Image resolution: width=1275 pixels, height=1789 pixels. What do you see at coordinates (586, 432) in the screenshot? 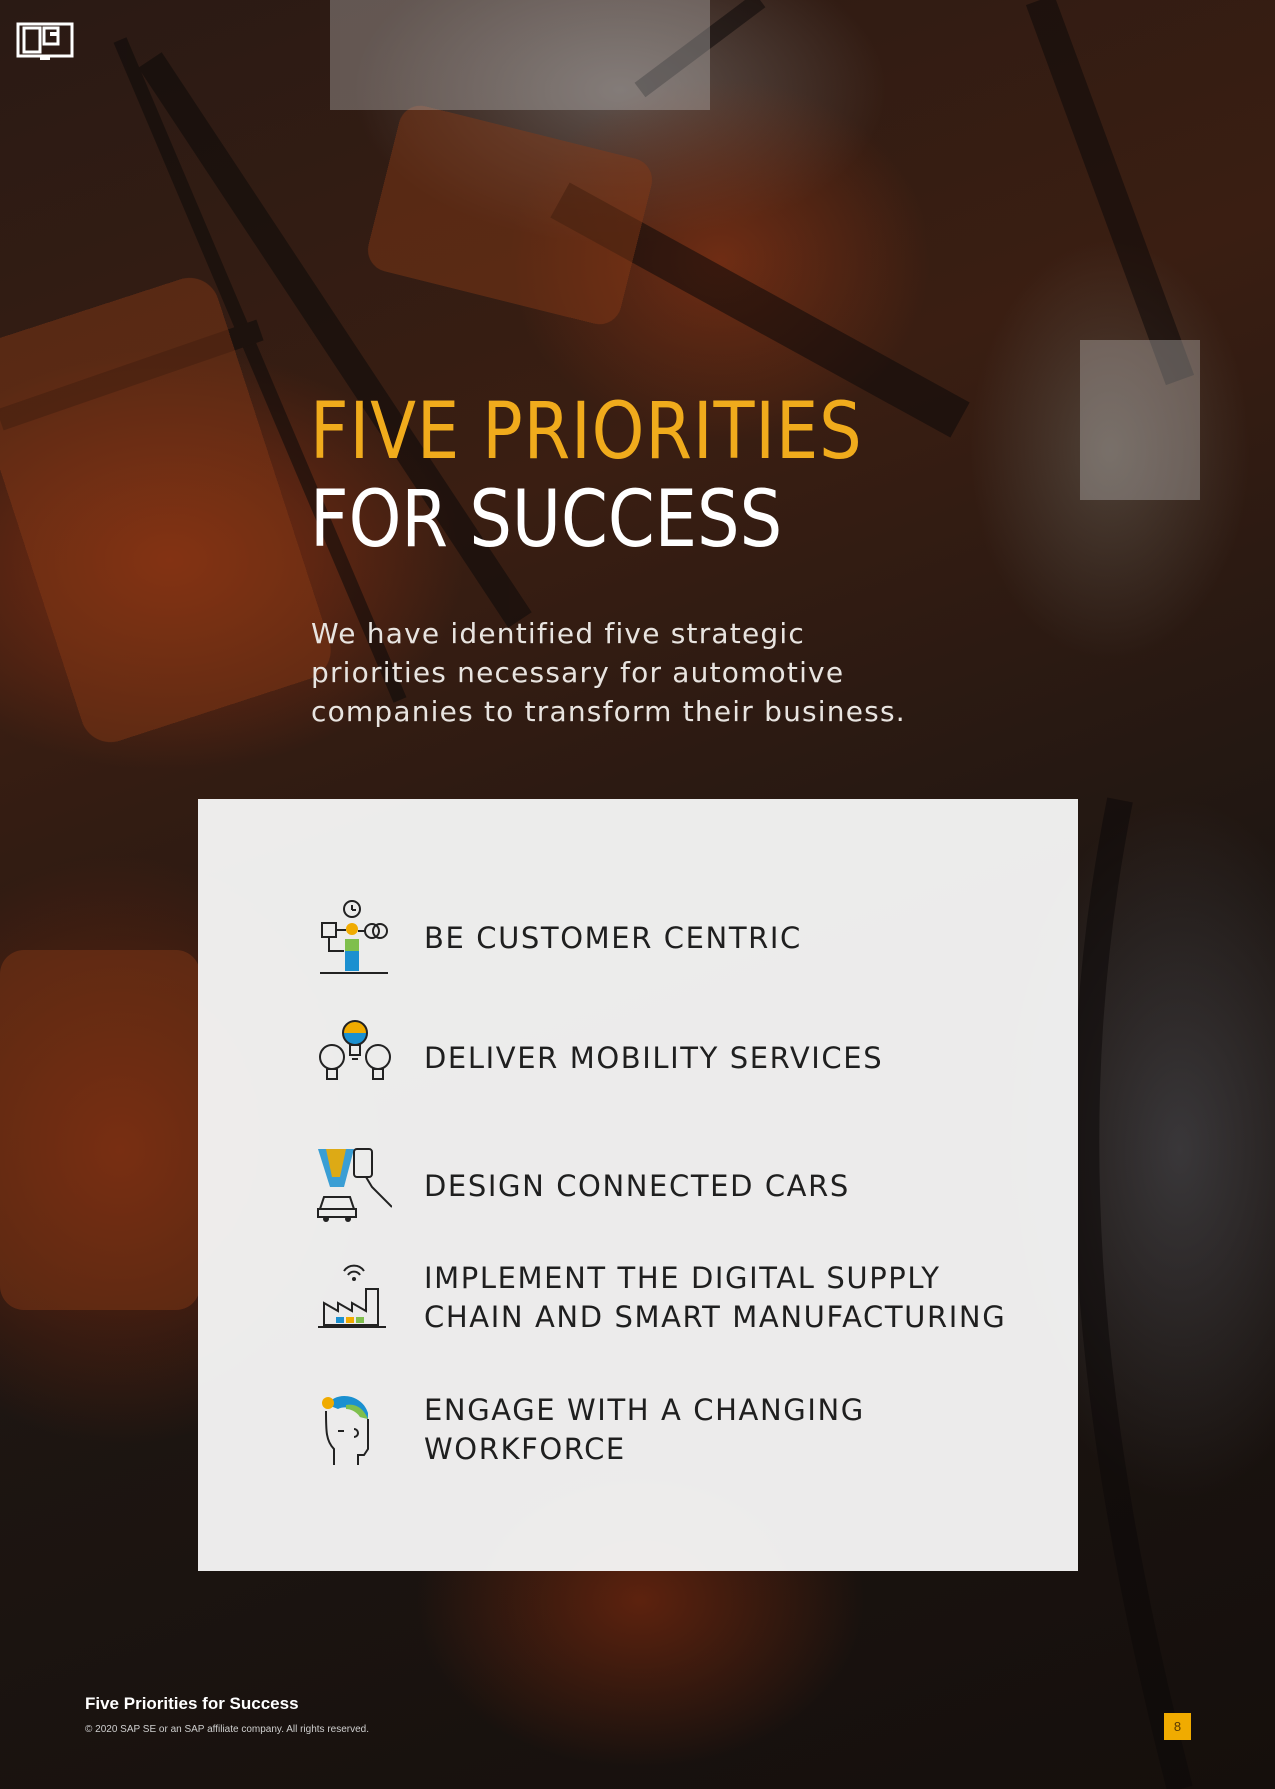
I see `title-line-1: FIVE PRIORITIES` at bounding box center [586, 432].